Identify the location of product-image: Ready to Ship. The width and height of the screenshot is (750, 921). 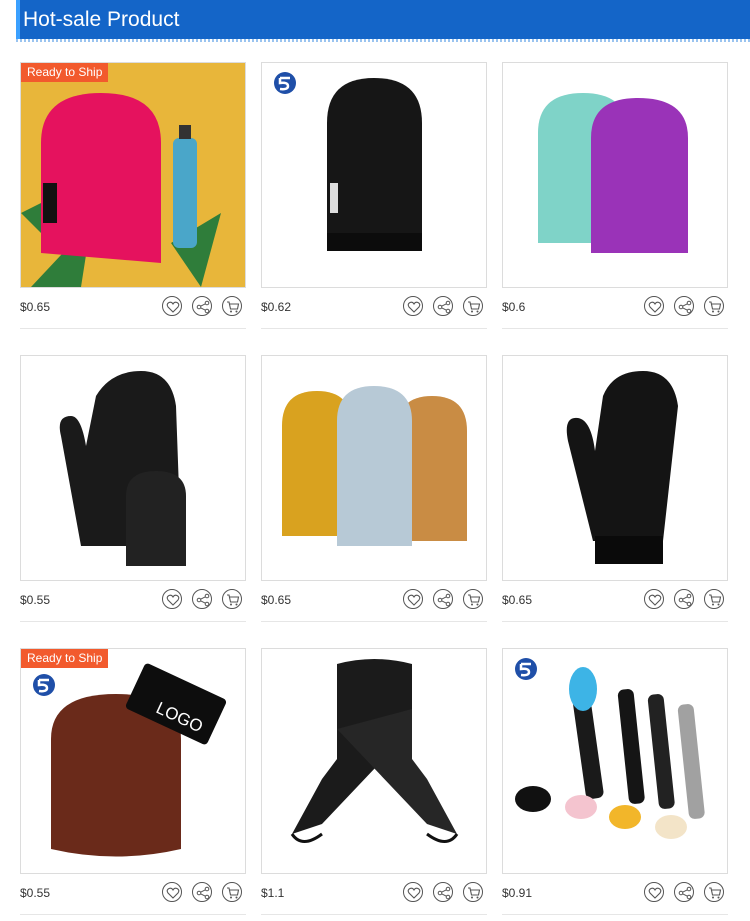
(133, 175).